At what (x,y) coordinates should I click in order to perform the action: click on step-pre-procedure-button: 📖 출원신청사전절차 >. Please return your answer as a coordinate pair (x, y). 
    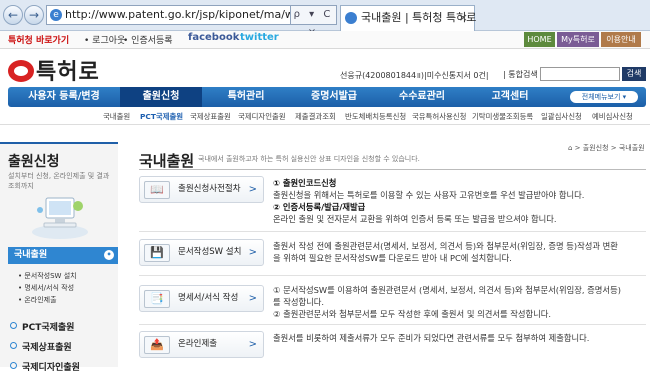
    Looking at the image, I should click on (201, 189).